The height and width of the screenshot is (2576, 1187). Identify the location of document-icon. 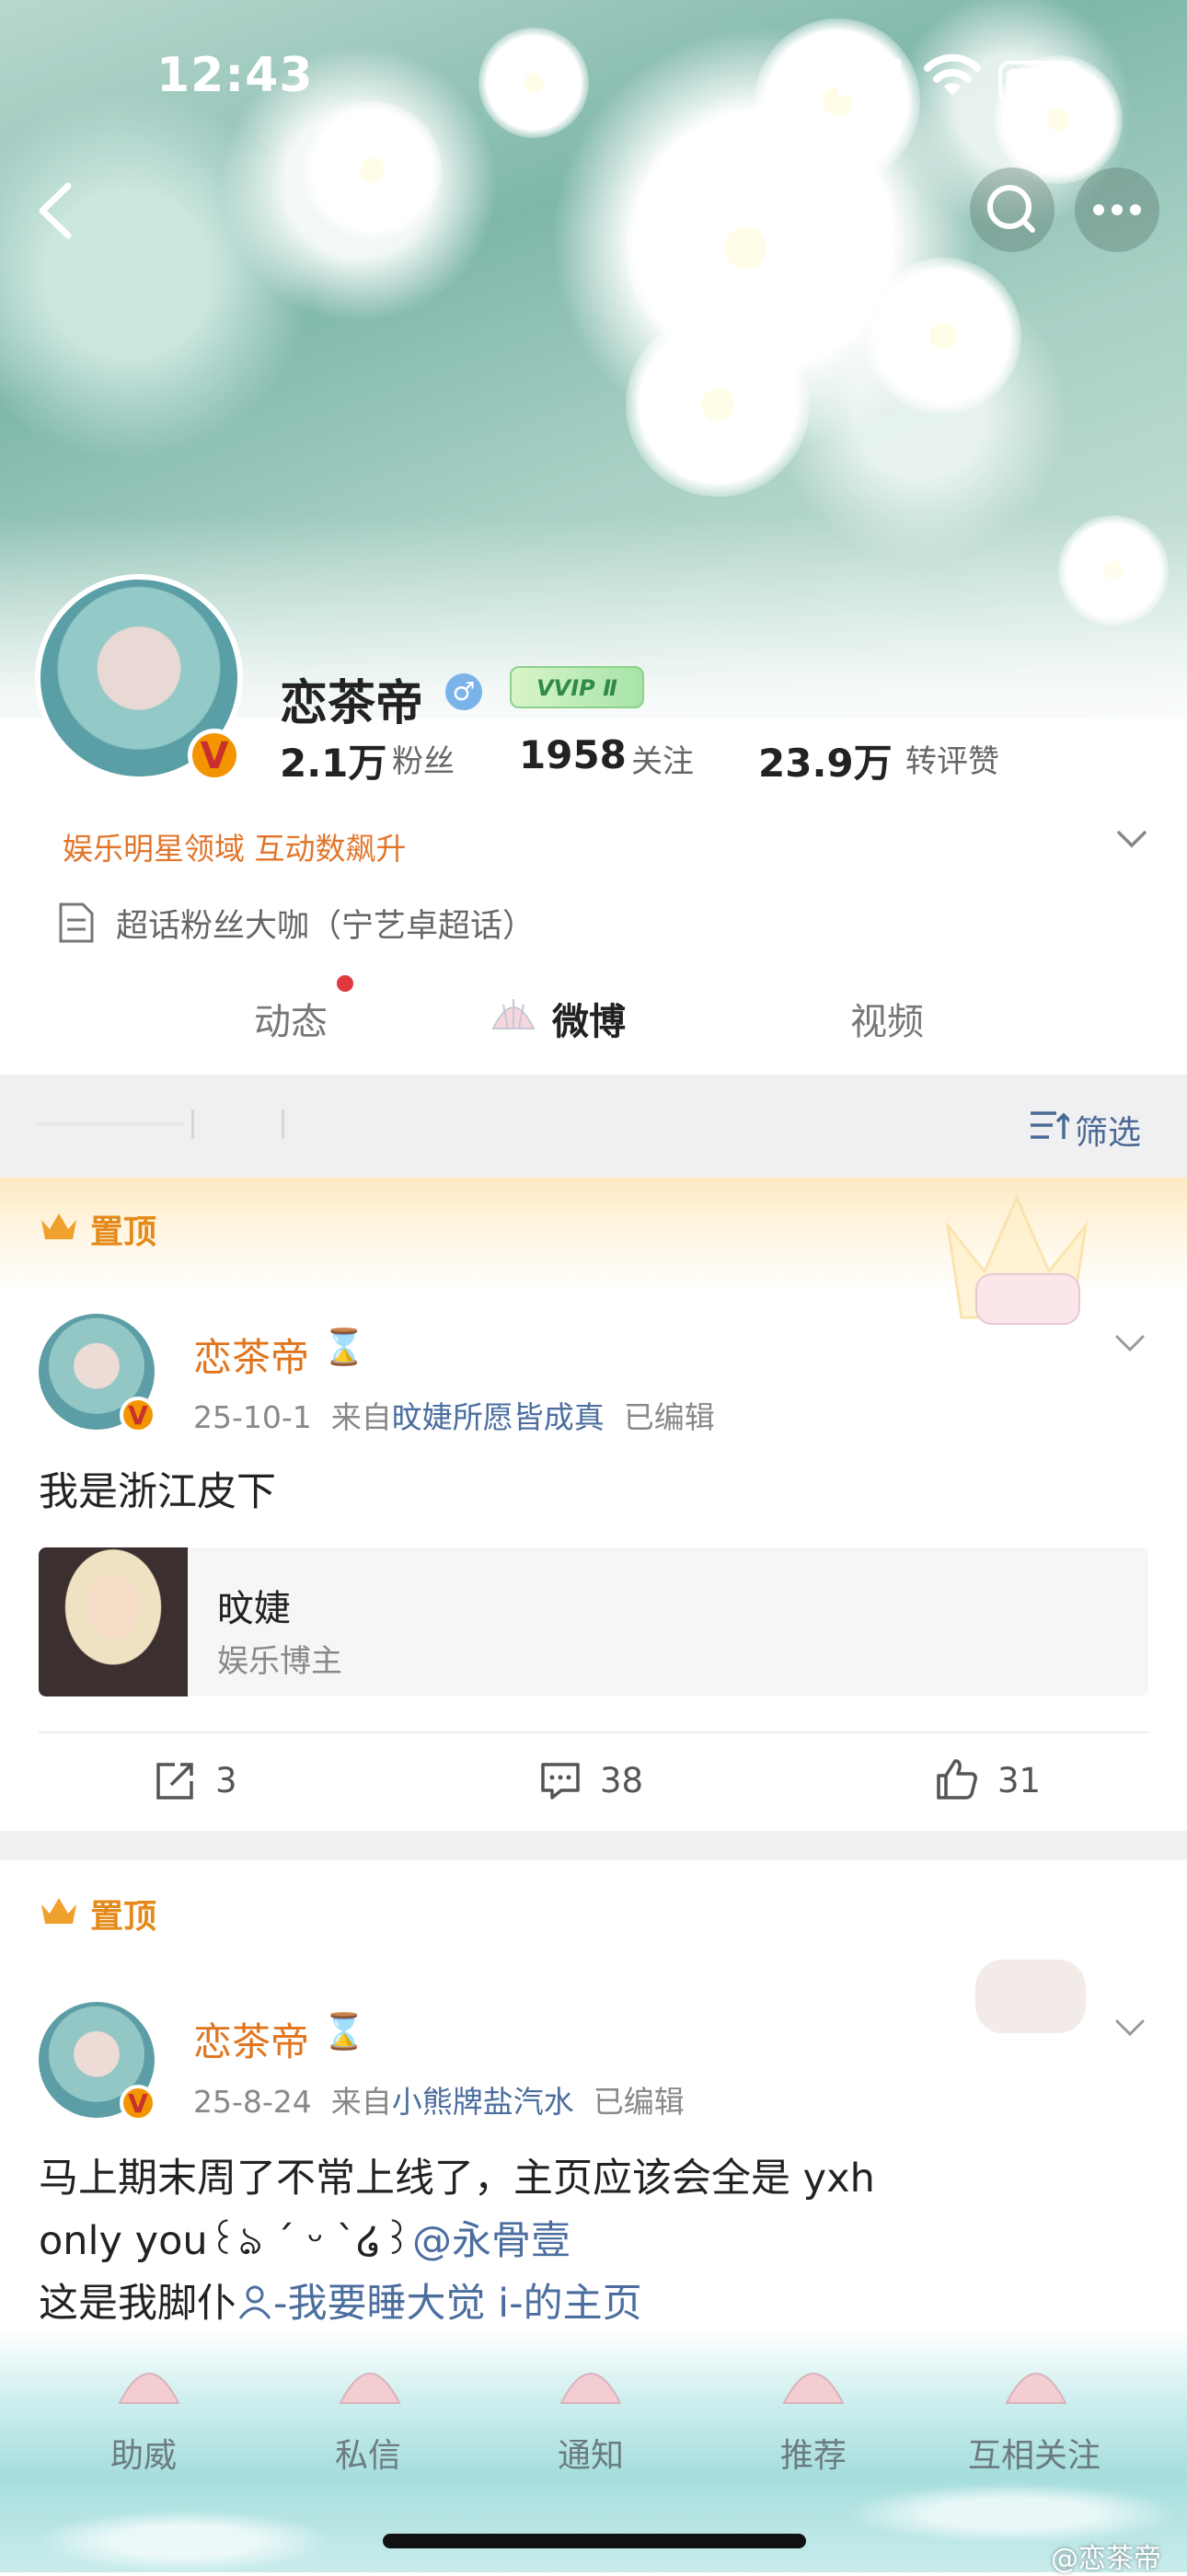
(76, 923).